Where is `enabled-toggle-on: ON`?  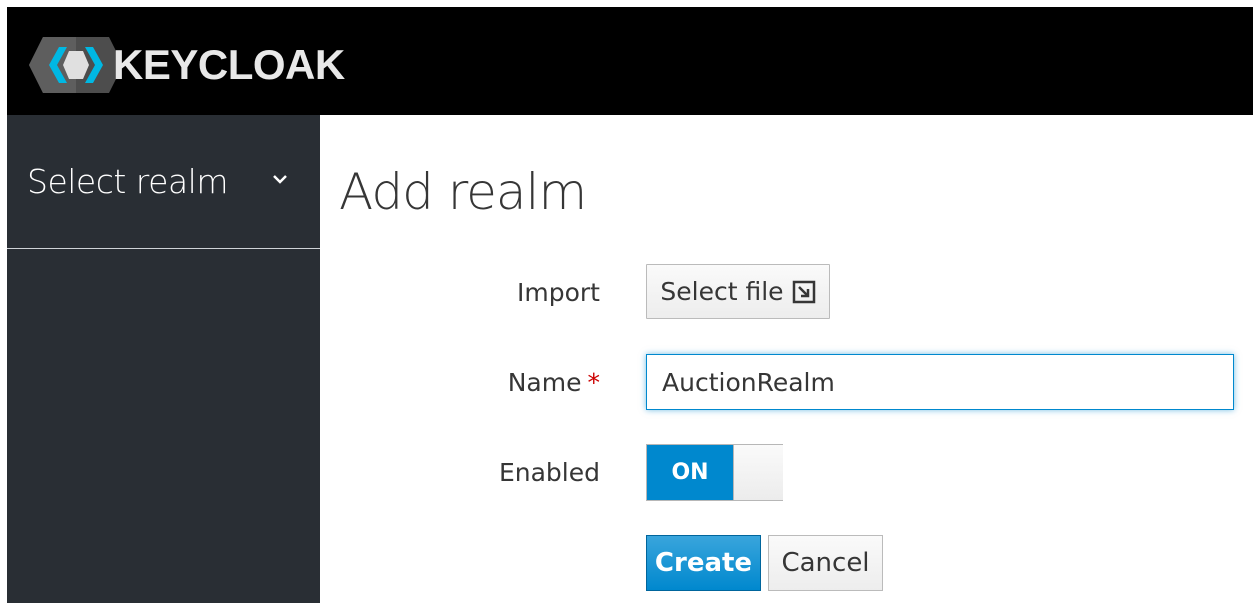
enabled-toggle-on: ON is located at coordinates (690, 472).